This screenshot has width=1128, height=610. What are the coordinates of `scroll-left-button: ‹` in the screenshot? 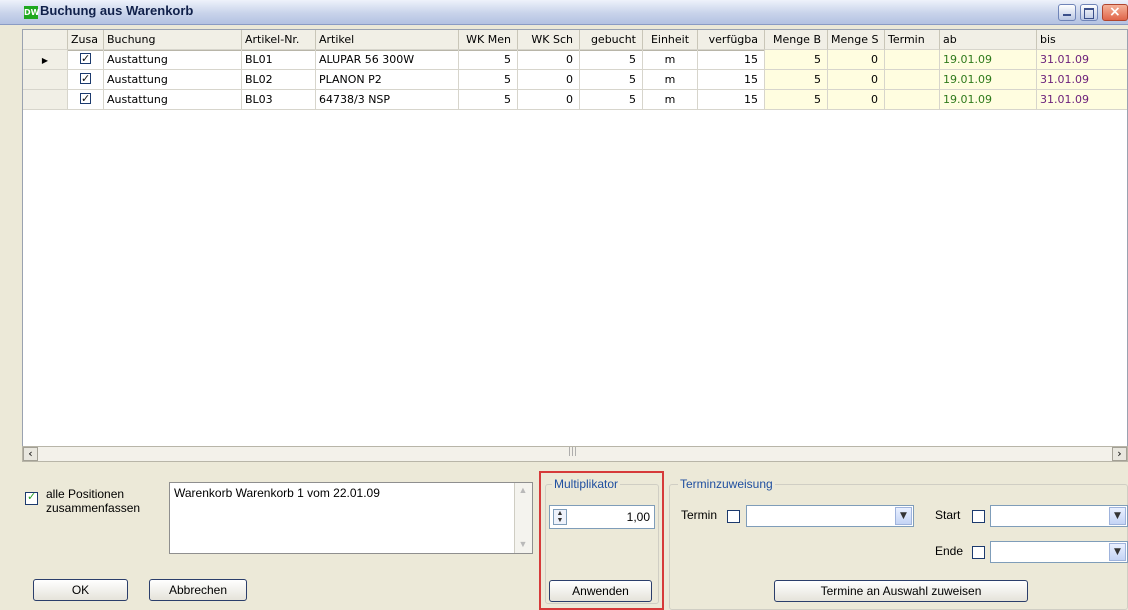 It's located at (30, 454).